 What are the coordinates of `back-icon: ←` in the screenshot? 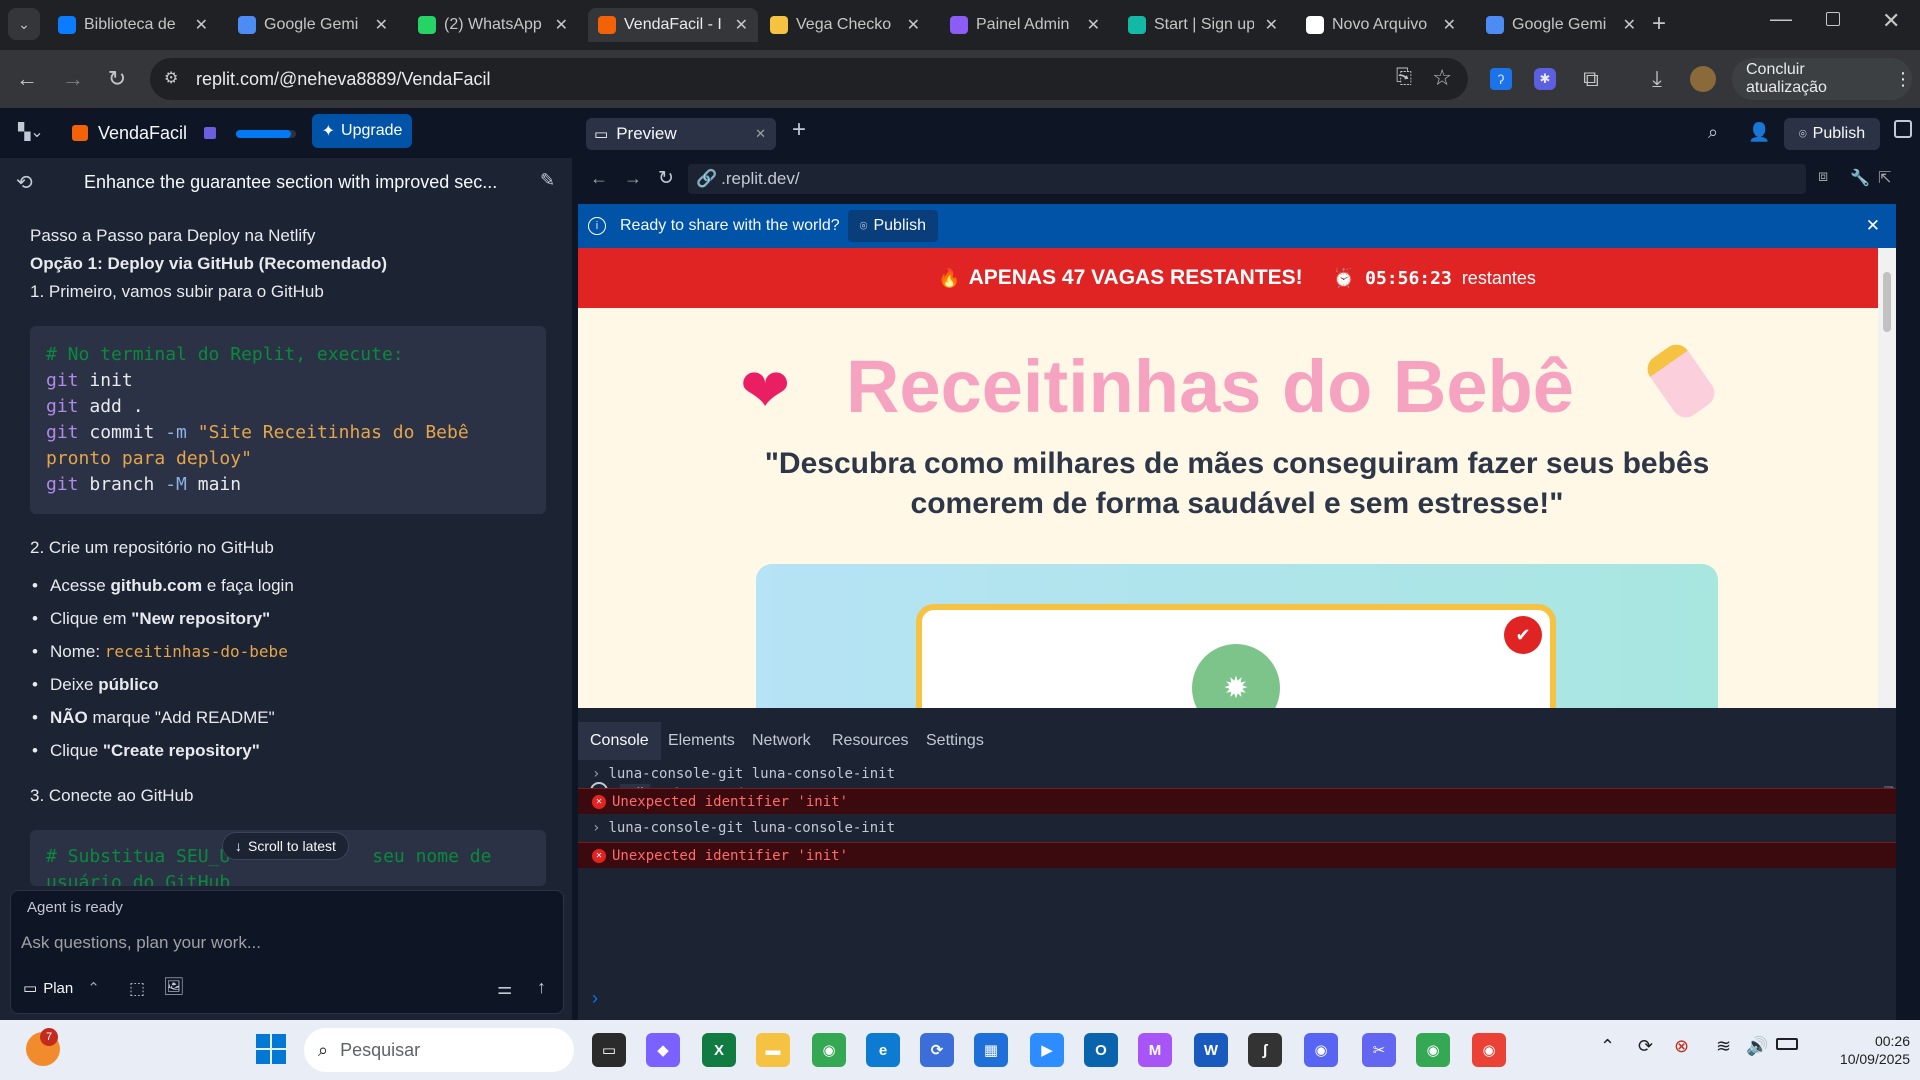 It's located at (27, 79).